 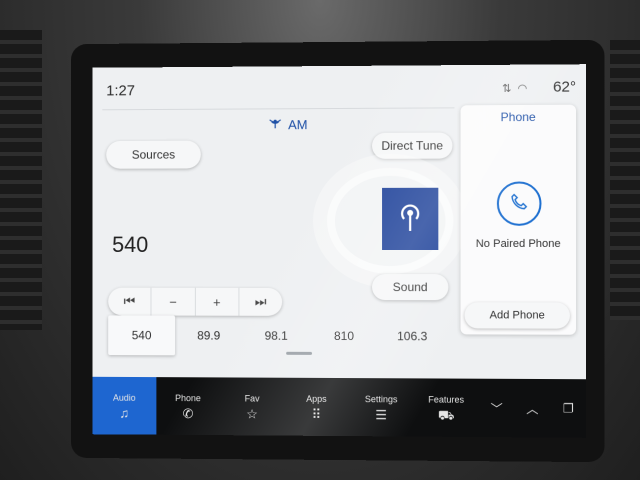 I want to click on preset-button: 98.1, so click(x=276, y=336).